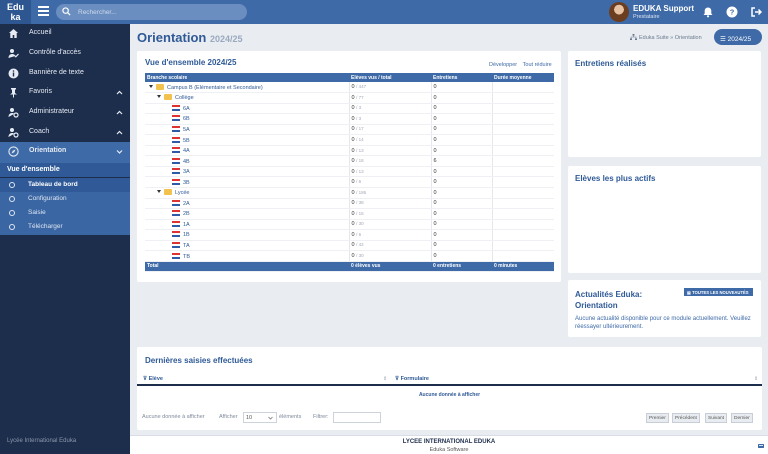 This screenshot has height=454, width=768. I want to click on previous-page-button: Précédent, so click(686, 418).